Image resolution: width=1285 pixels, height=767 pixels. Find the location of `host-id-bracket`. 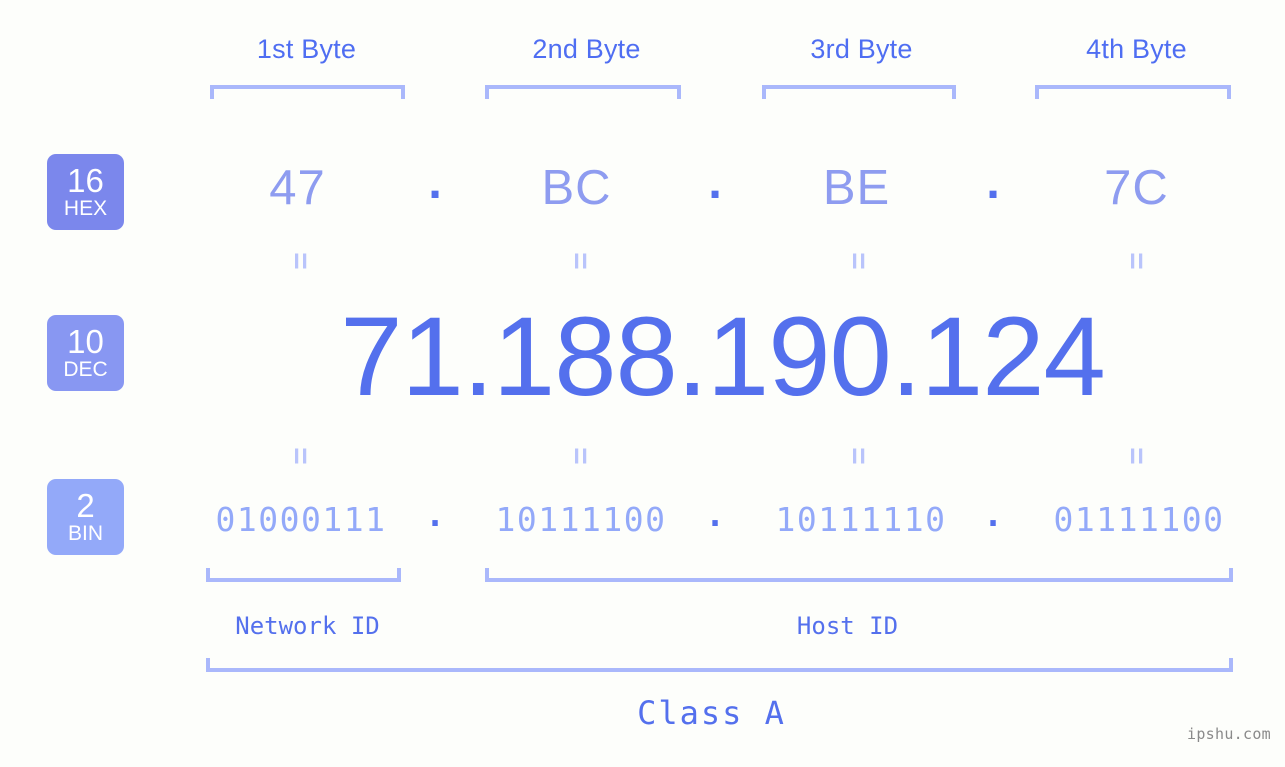

host-id-bracket is located at coordinates (859, 575).